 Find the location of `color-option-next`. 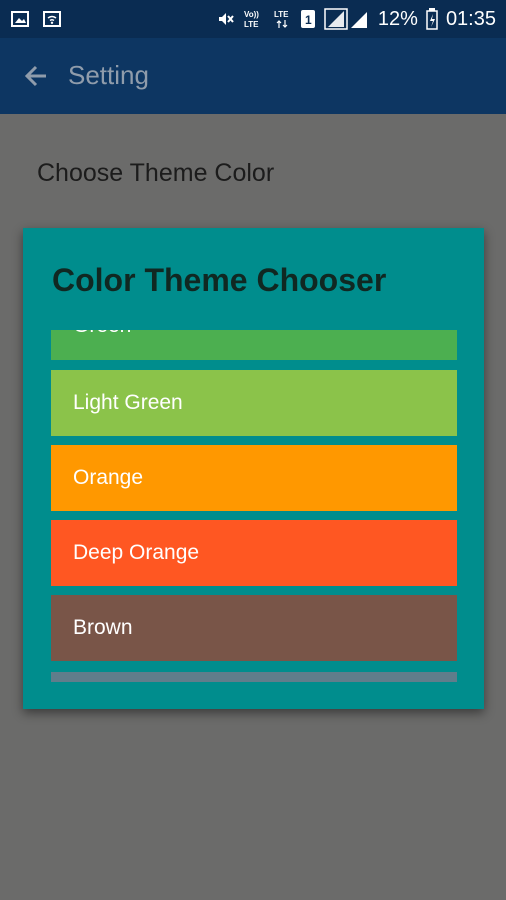

color-option-next is located at coordinates (254, 677).